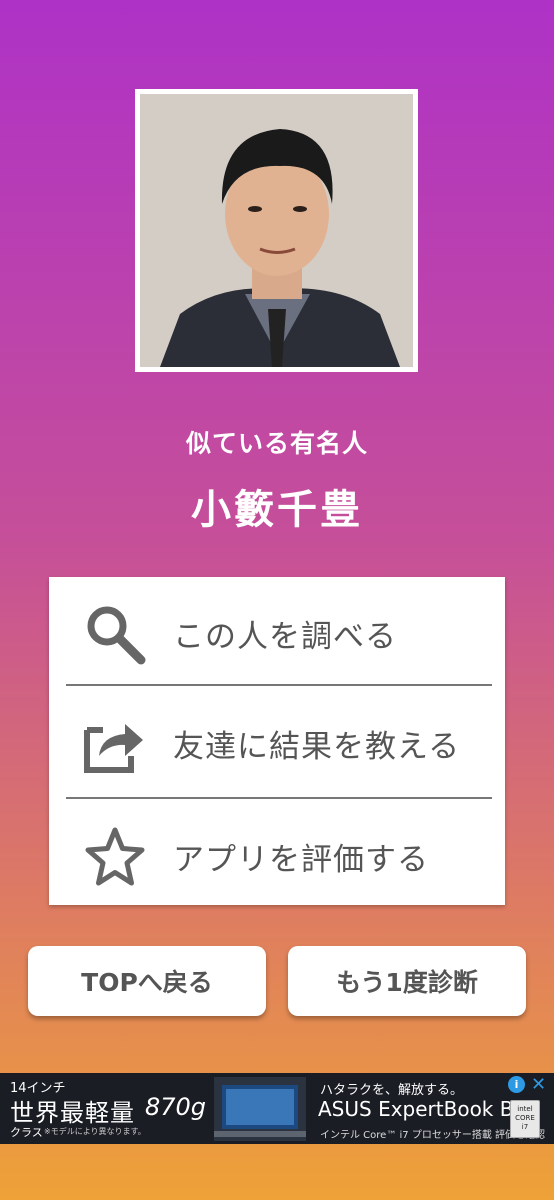  Describe the element at coordinates (525, 1119) in the screenshot. I see `intel-badge: intel CORE i7` at that location.